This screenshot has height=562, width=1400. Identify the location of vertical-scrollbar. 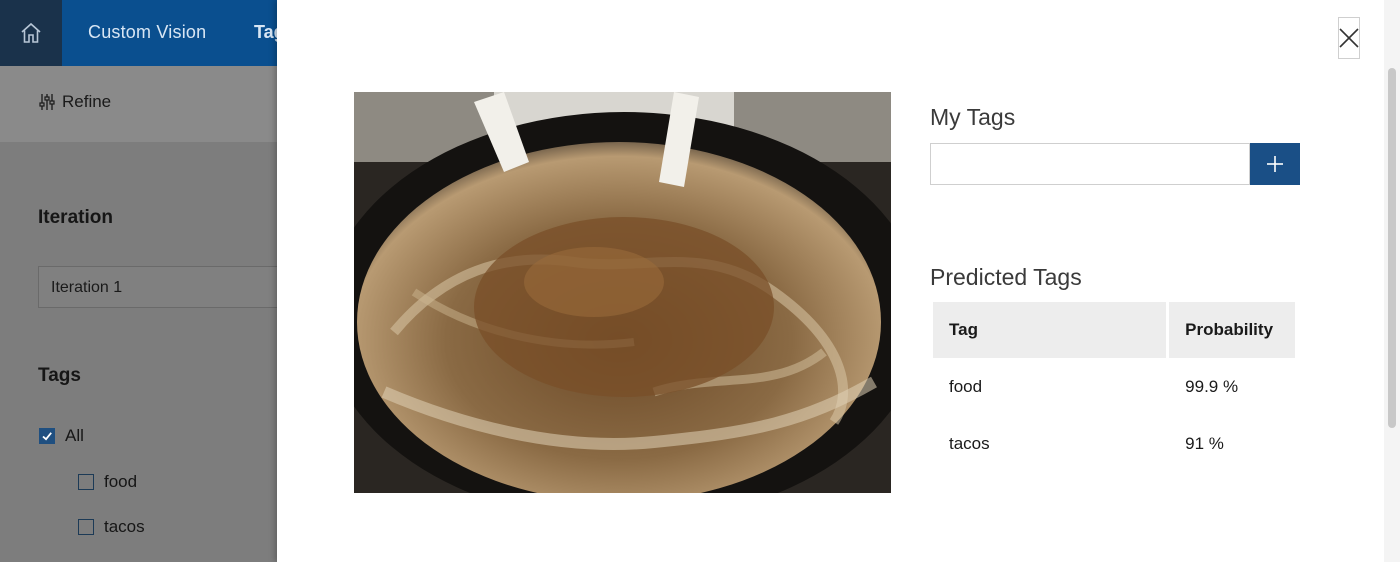
(1392, 281).